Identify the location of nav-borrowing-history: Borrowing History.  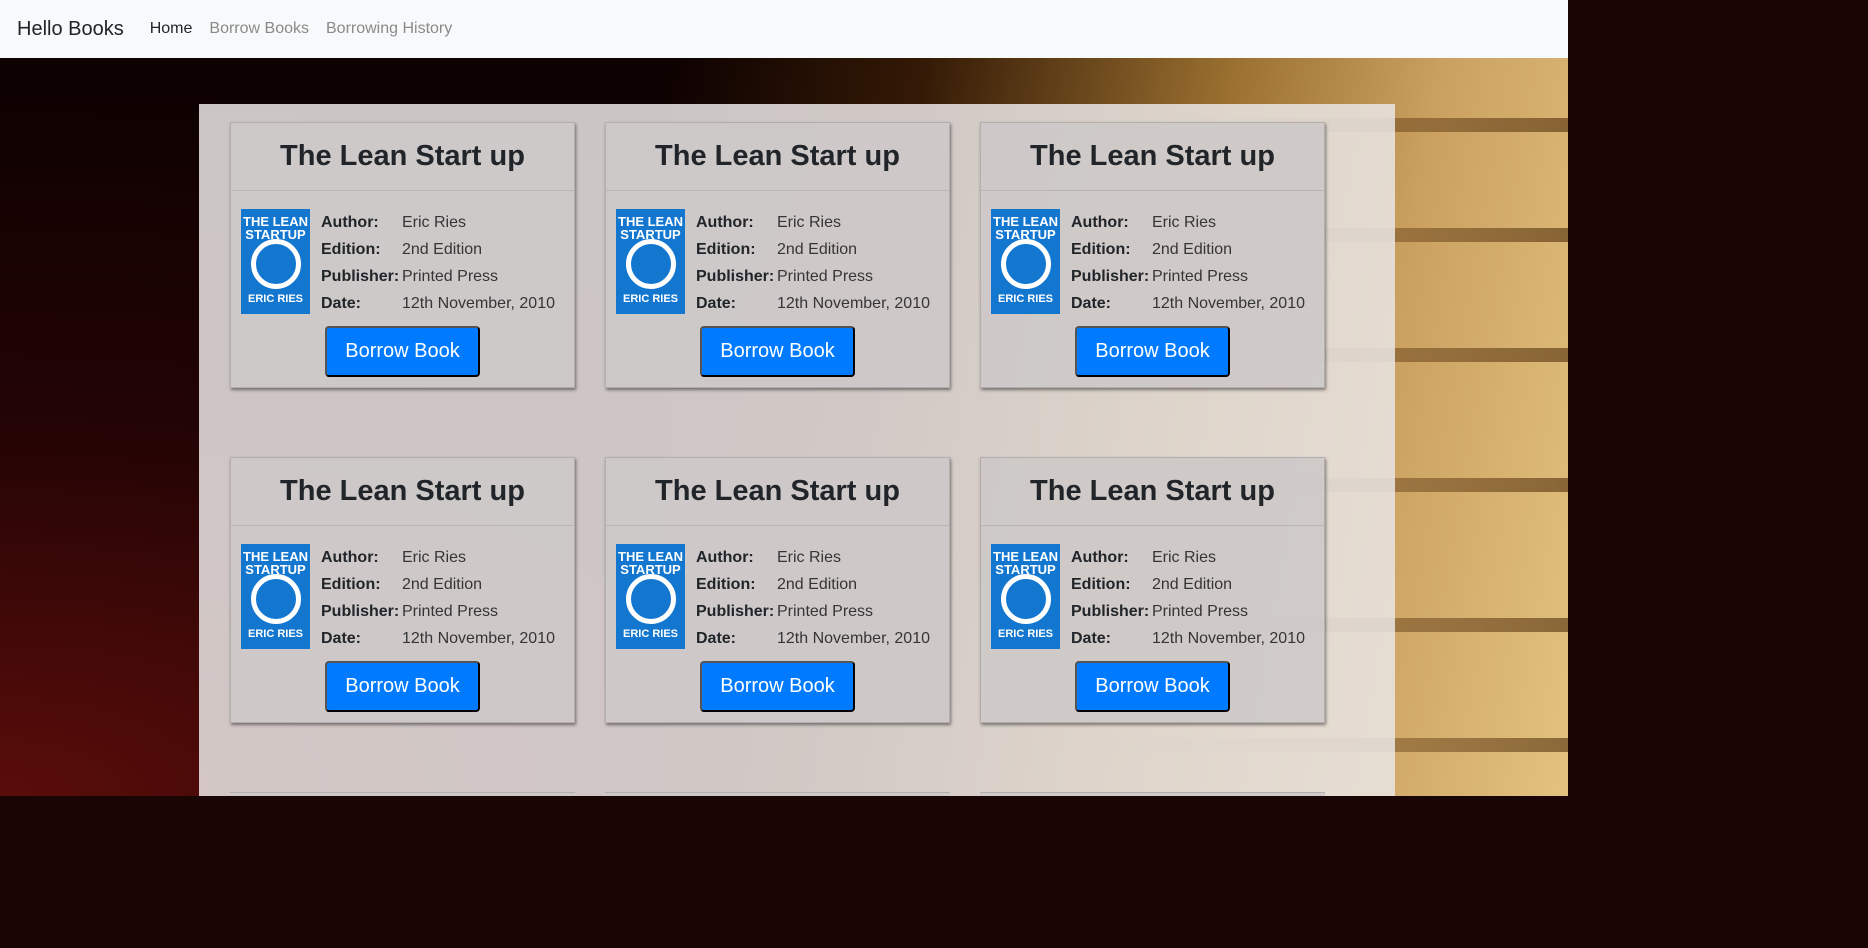
(389, 29).